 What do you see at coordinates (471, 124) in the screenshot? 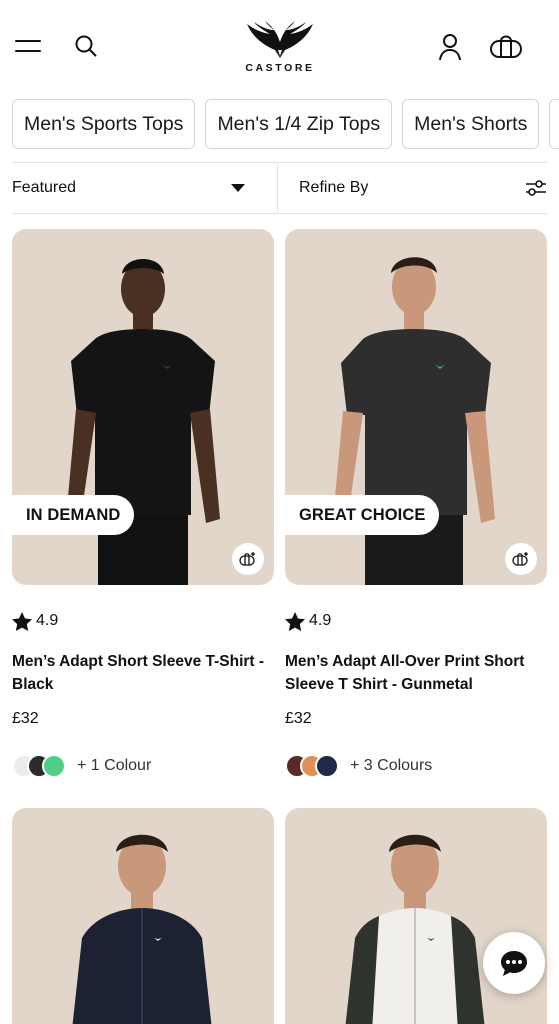
I see `chip-shorts: Men's Shorts` at bounding box center [471, 124].